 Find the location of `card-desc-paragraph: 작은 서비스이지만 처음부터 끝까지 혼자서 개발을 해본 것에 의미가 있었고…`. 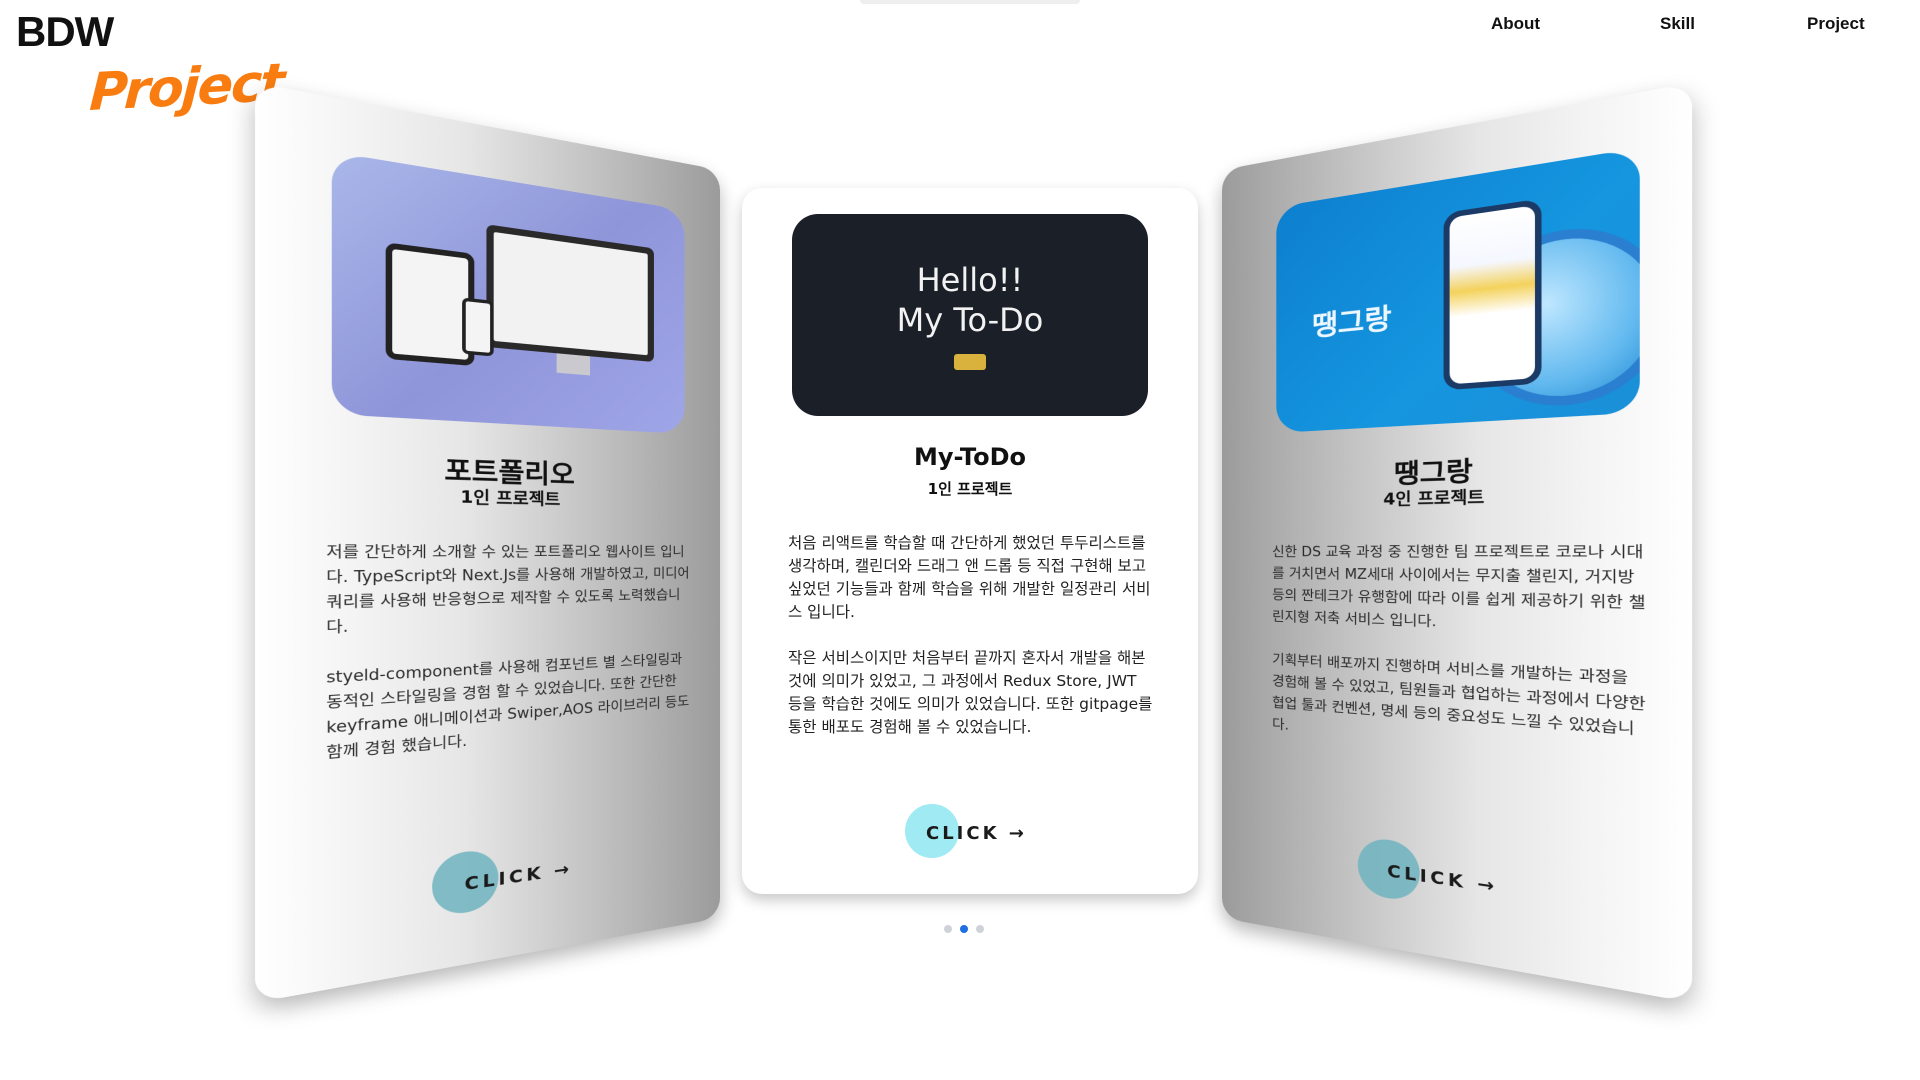

card-desc-paragraph: 작은 서비스이지만 처음부터 끝까지 혼자서 개발을 해본 것에 의미가 있었고… is located at coordinates (971, 693).